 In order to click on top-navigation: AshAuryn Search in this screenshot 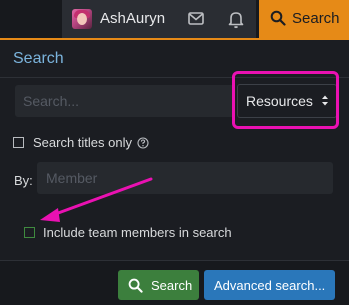, I will do `click(174, 19)`.